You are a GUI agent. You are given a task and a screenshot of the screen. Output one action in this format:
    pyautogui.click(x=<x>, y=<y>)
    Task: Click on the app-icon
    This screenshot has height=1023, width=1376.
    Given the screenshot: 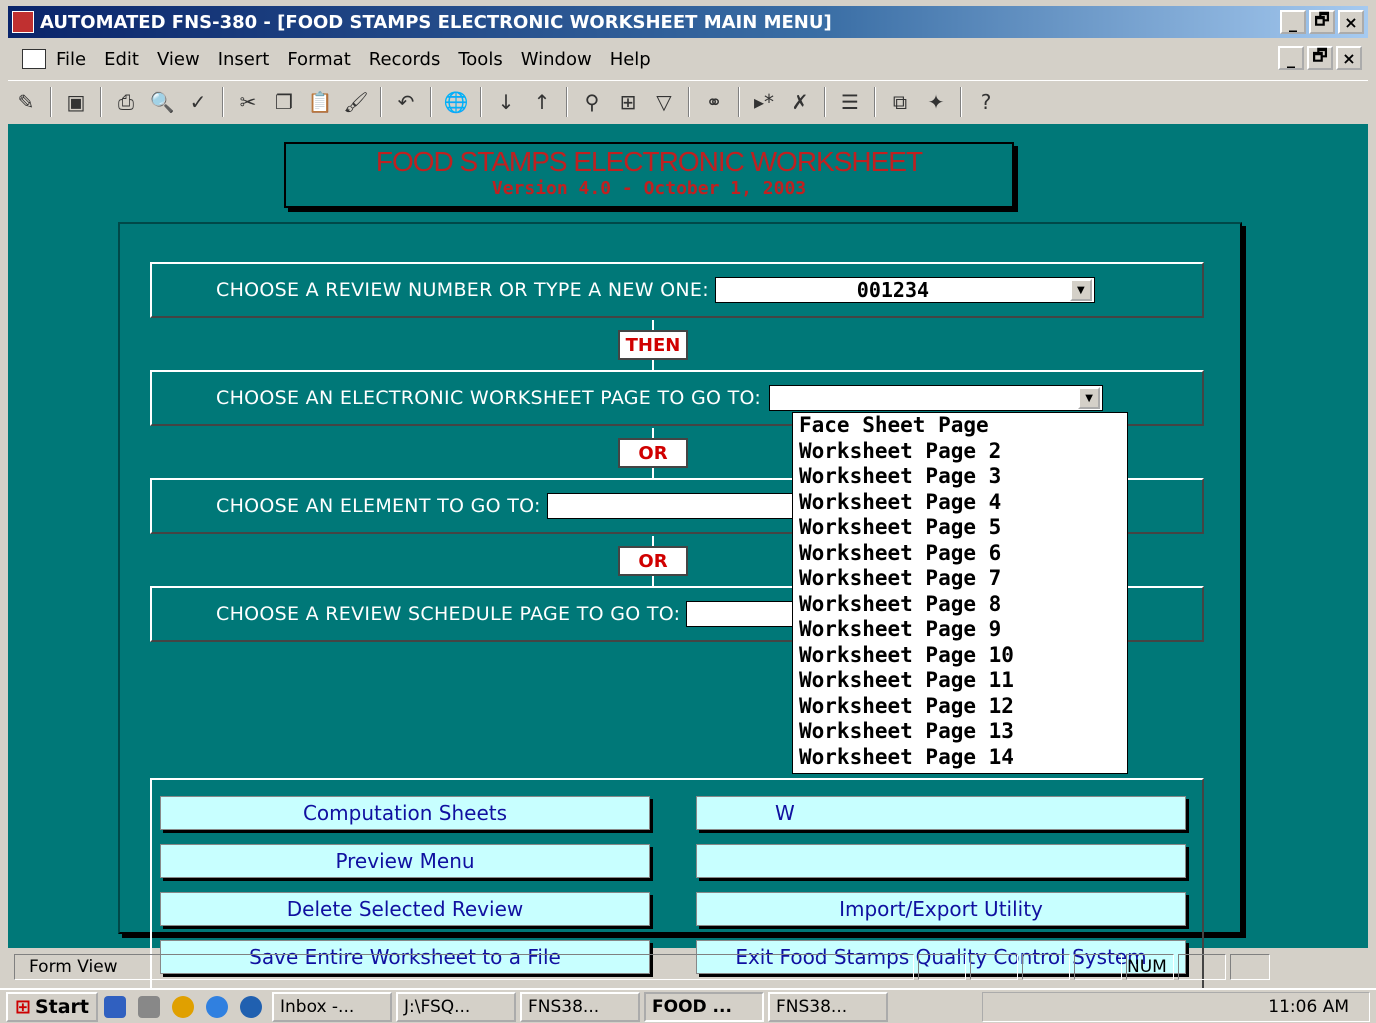 What is the action you would take?
    pyautogui.click(x=23, y=22)
    